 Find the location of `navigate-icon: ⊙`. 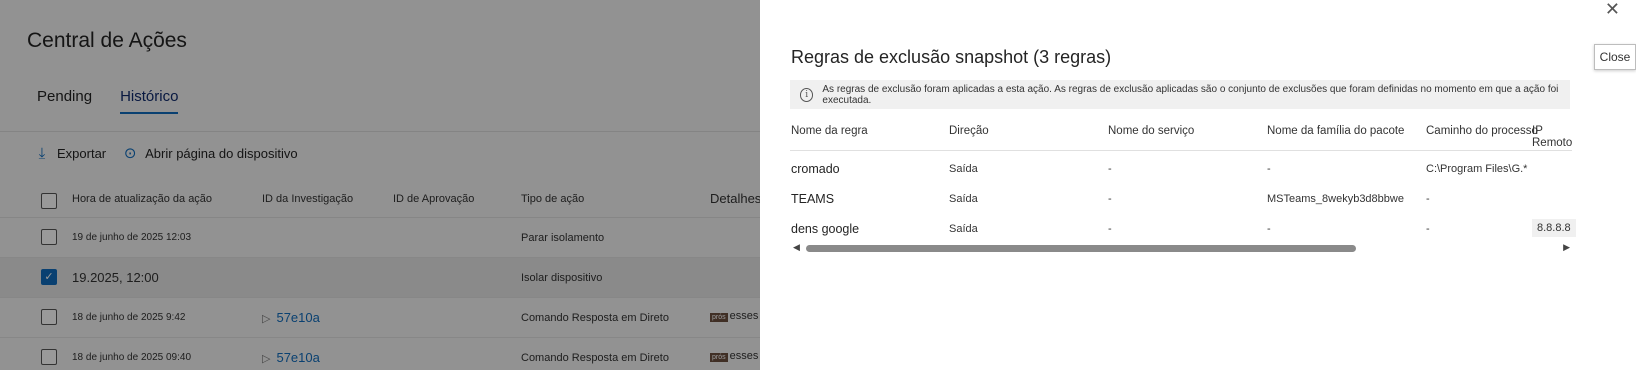

navigate-icon: ⊙ is located at coordinates (130, 153).